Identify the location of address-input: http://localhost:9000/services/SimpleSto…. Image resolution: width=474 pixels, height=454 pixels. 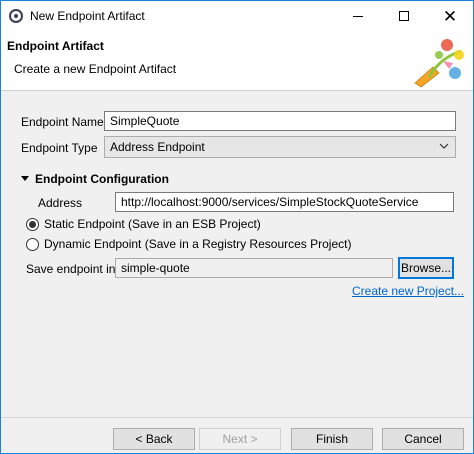
(284, 202).